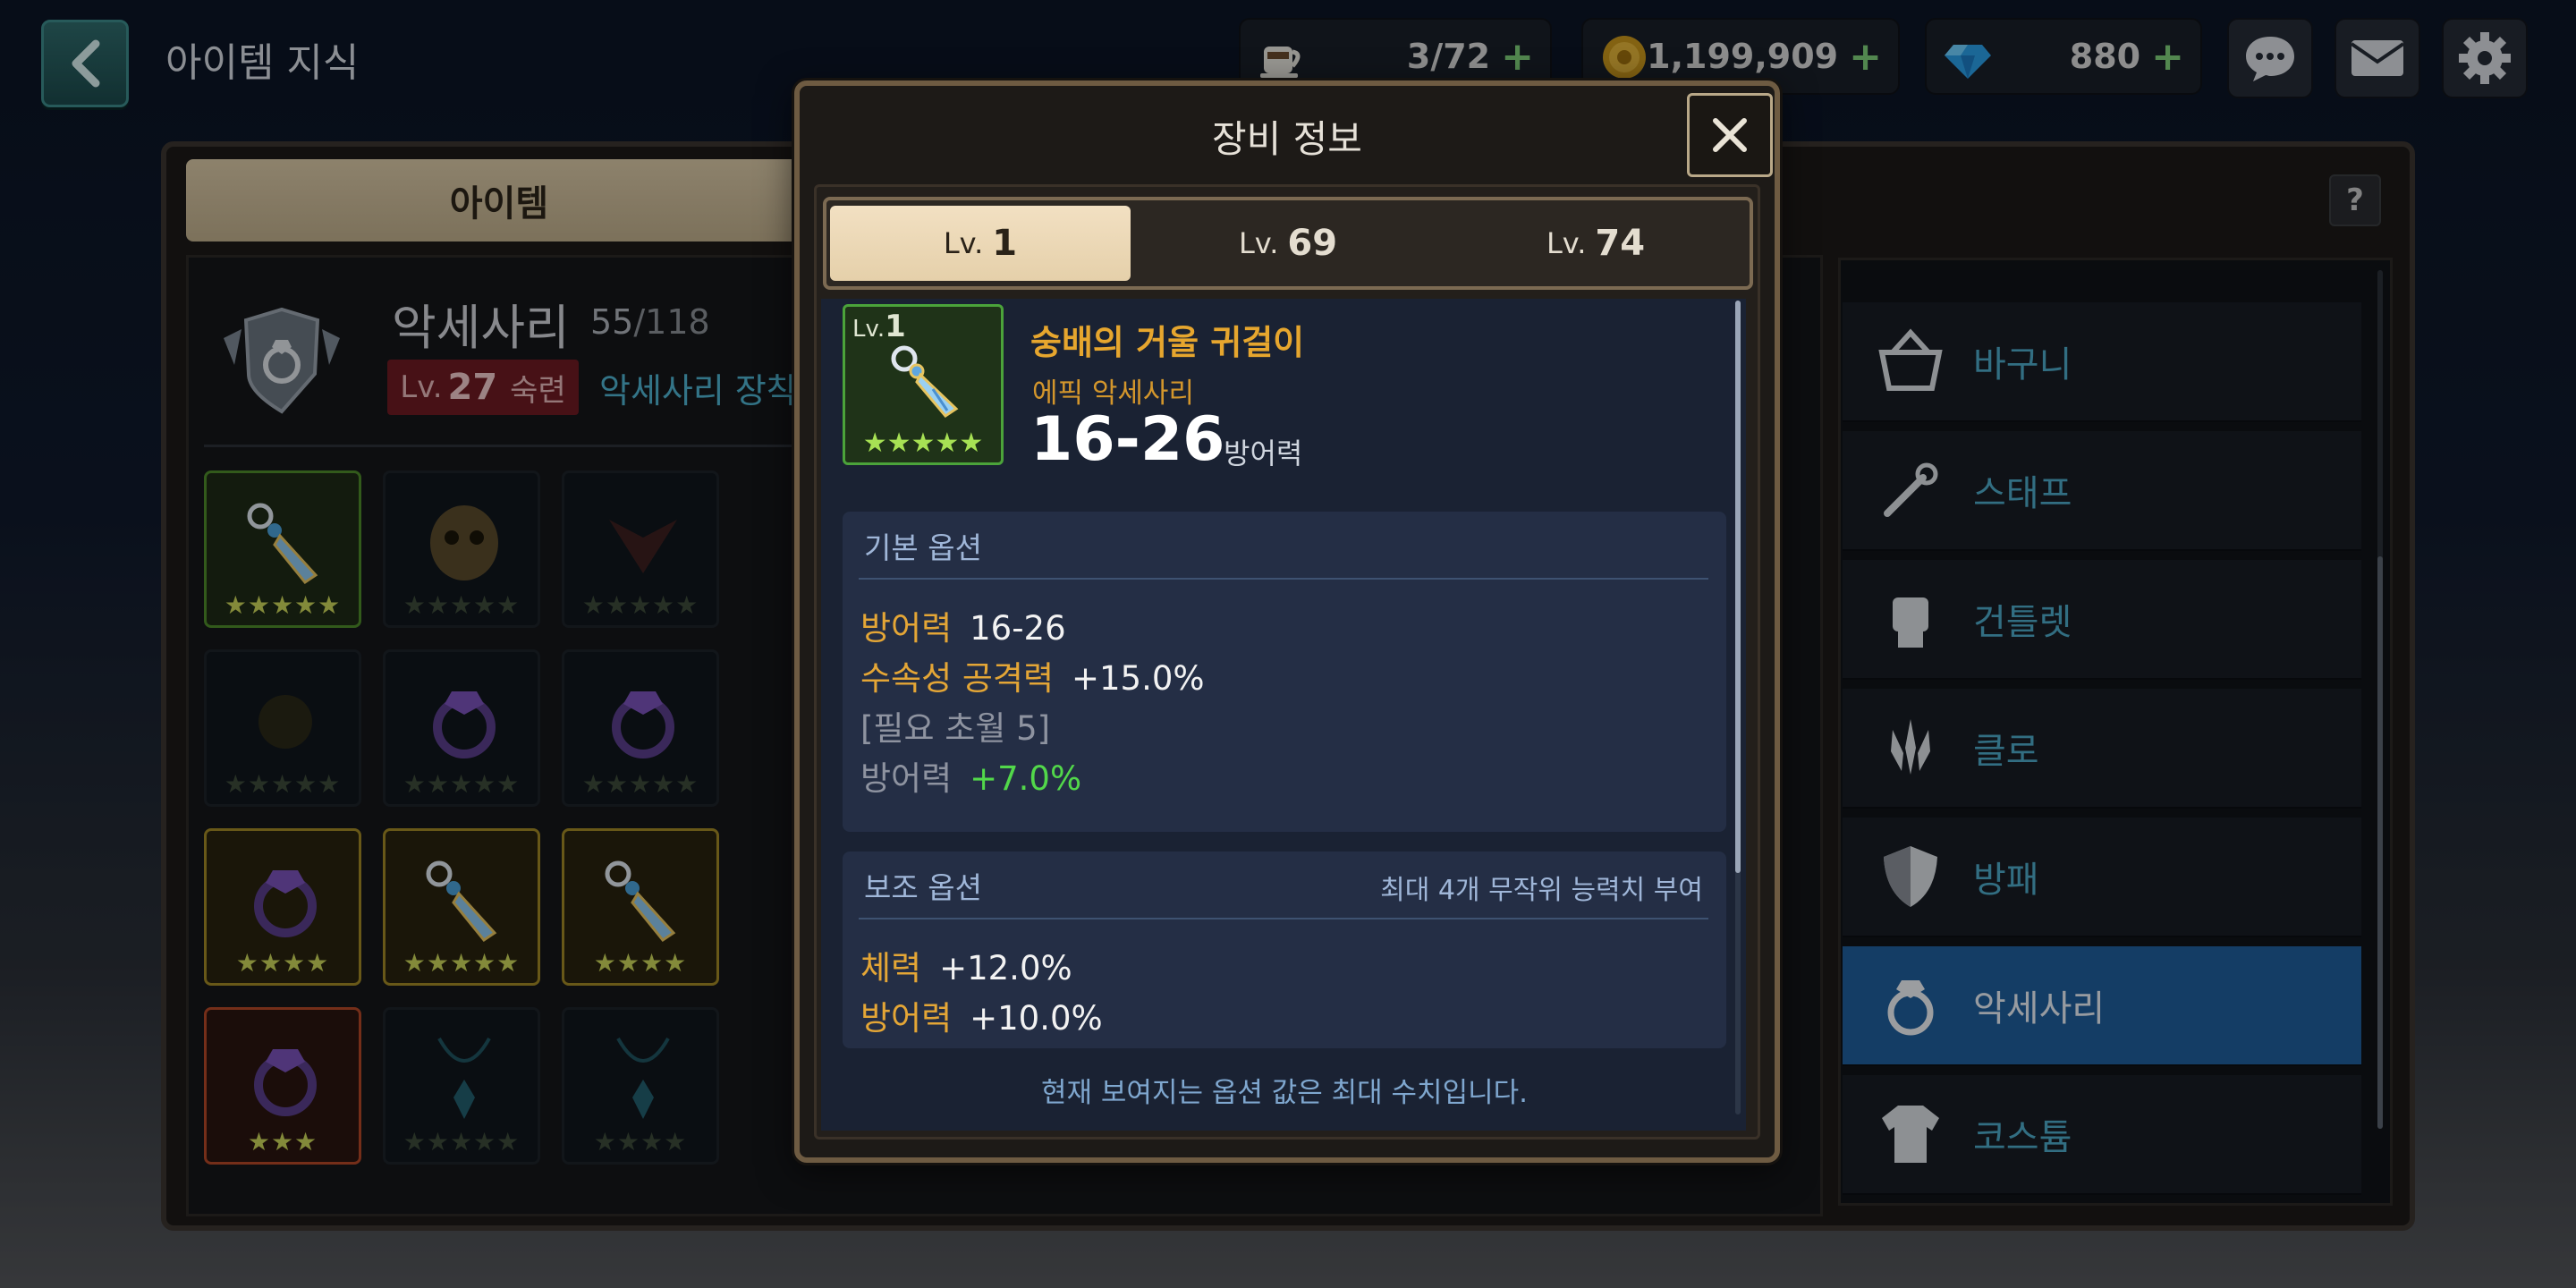 The height and width of the screenshot is (1288, 2576). I want to click on option-key: 체력, so click(891, 968).